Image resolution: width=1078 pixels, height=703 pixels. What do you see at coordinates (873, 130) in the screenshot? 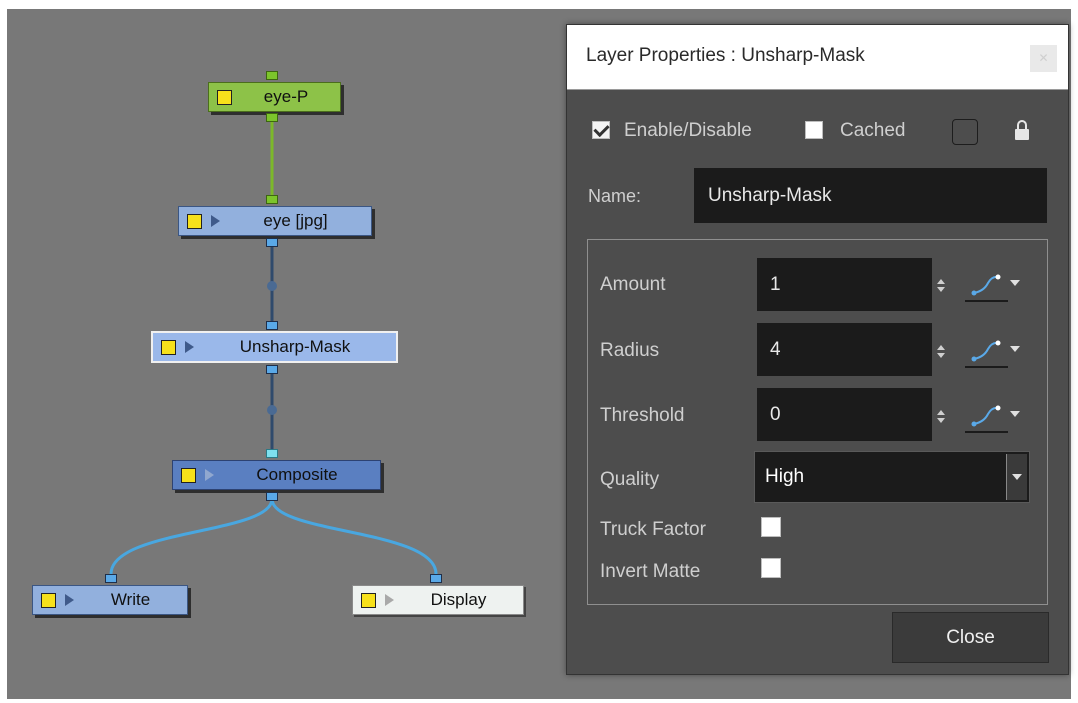
I see `cached-label: Cached` at bounding box center [873, 130].